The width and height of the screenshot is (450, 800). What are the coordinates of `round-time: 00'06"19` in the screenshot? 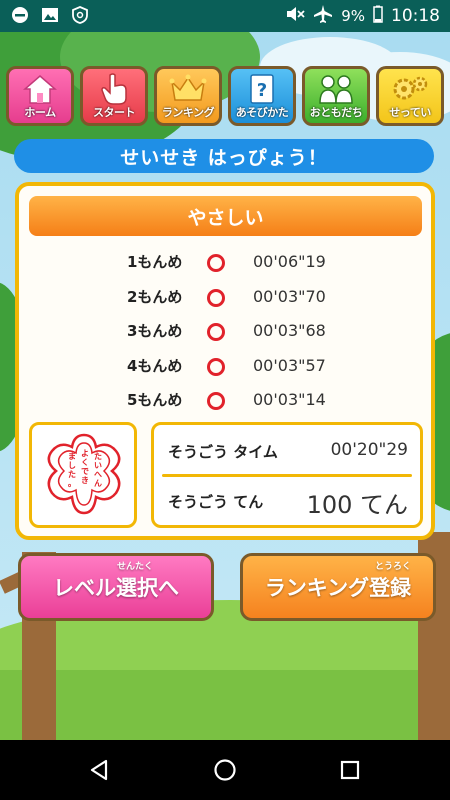 It's located at (289, 261).